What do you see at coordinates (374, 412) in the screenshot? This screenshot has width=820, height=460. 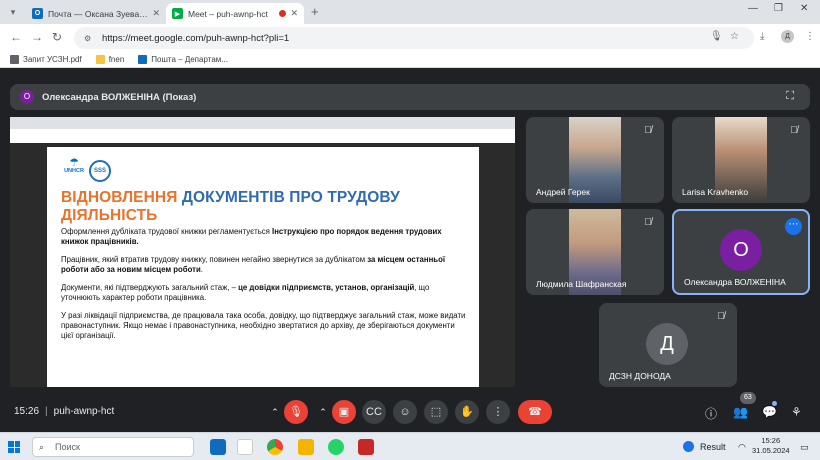 I see `captions-button: CC` at bounding box center [374, 412].